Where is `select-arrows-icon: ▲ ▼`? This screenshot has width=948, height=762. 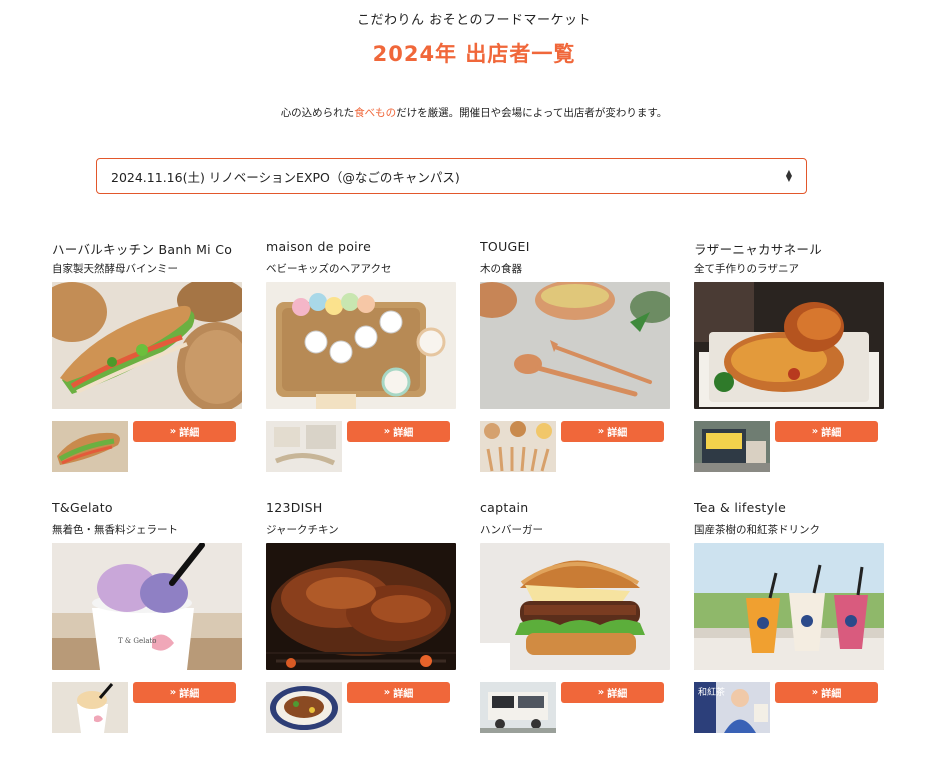 select-arrows-icon: ▲ ▼ is located at coordinates (788, 175).